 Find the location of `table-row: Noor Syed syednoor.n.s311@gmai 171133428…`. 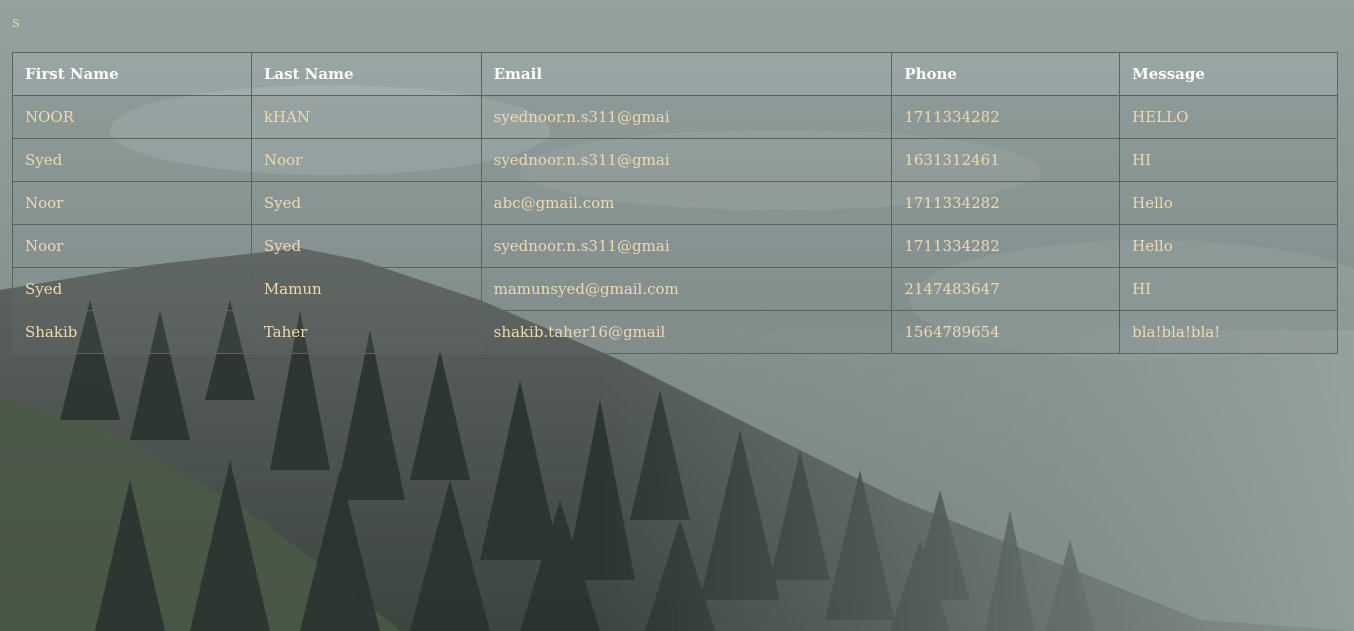

table-row: Noor Syed syednoor.n.s311@gmai 171133428… is located at coordinates (675, 246).